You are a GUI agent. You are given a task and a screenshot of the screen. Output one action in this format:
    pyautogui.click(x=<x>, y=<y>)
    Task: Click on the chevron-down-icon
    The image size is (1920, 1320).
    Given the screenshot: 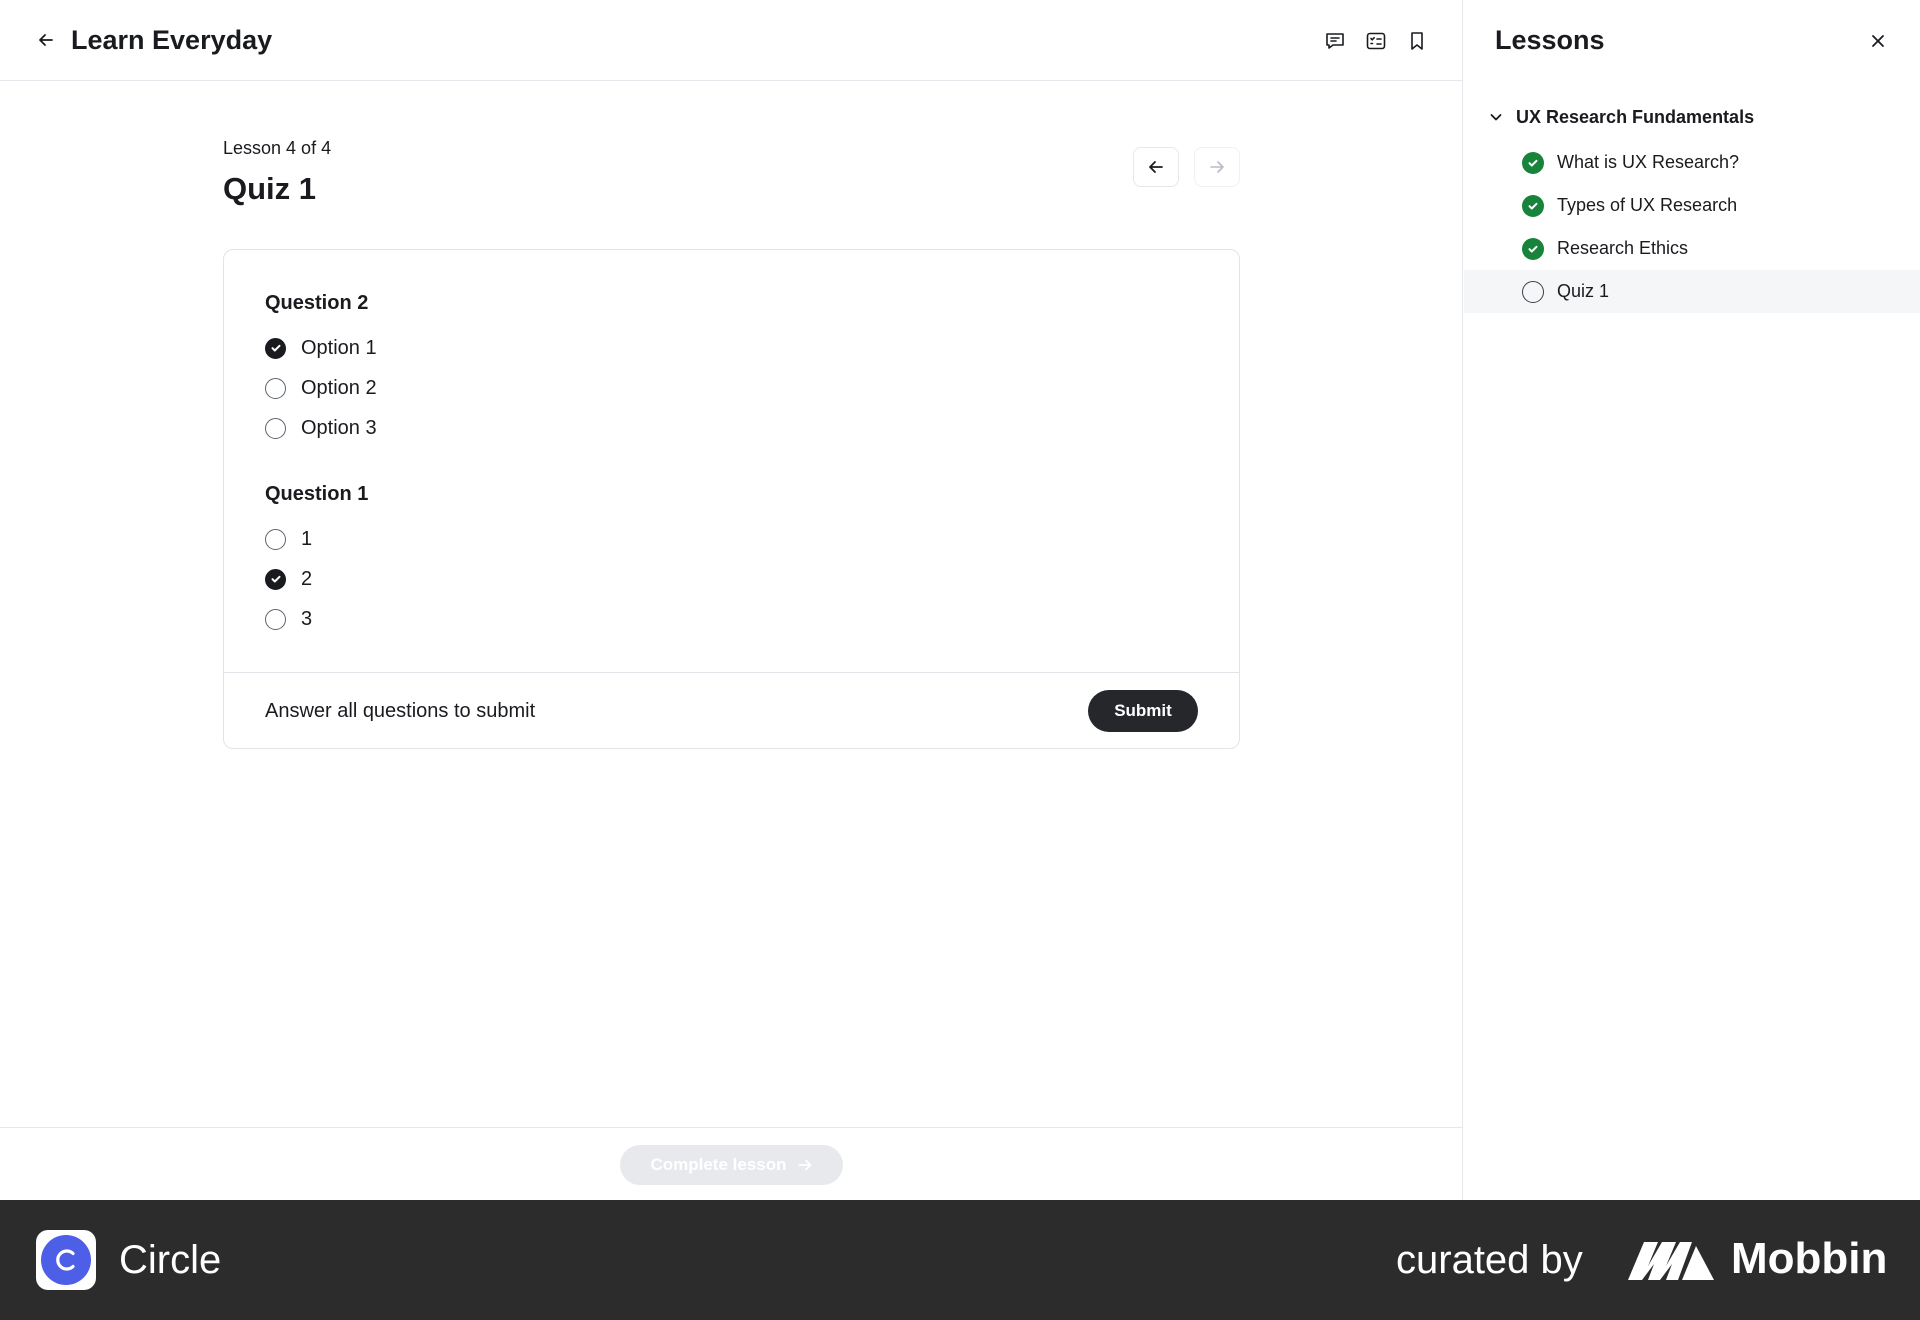 What is the action you would take?
    pyautogui.click(x=1496, y=117)
    